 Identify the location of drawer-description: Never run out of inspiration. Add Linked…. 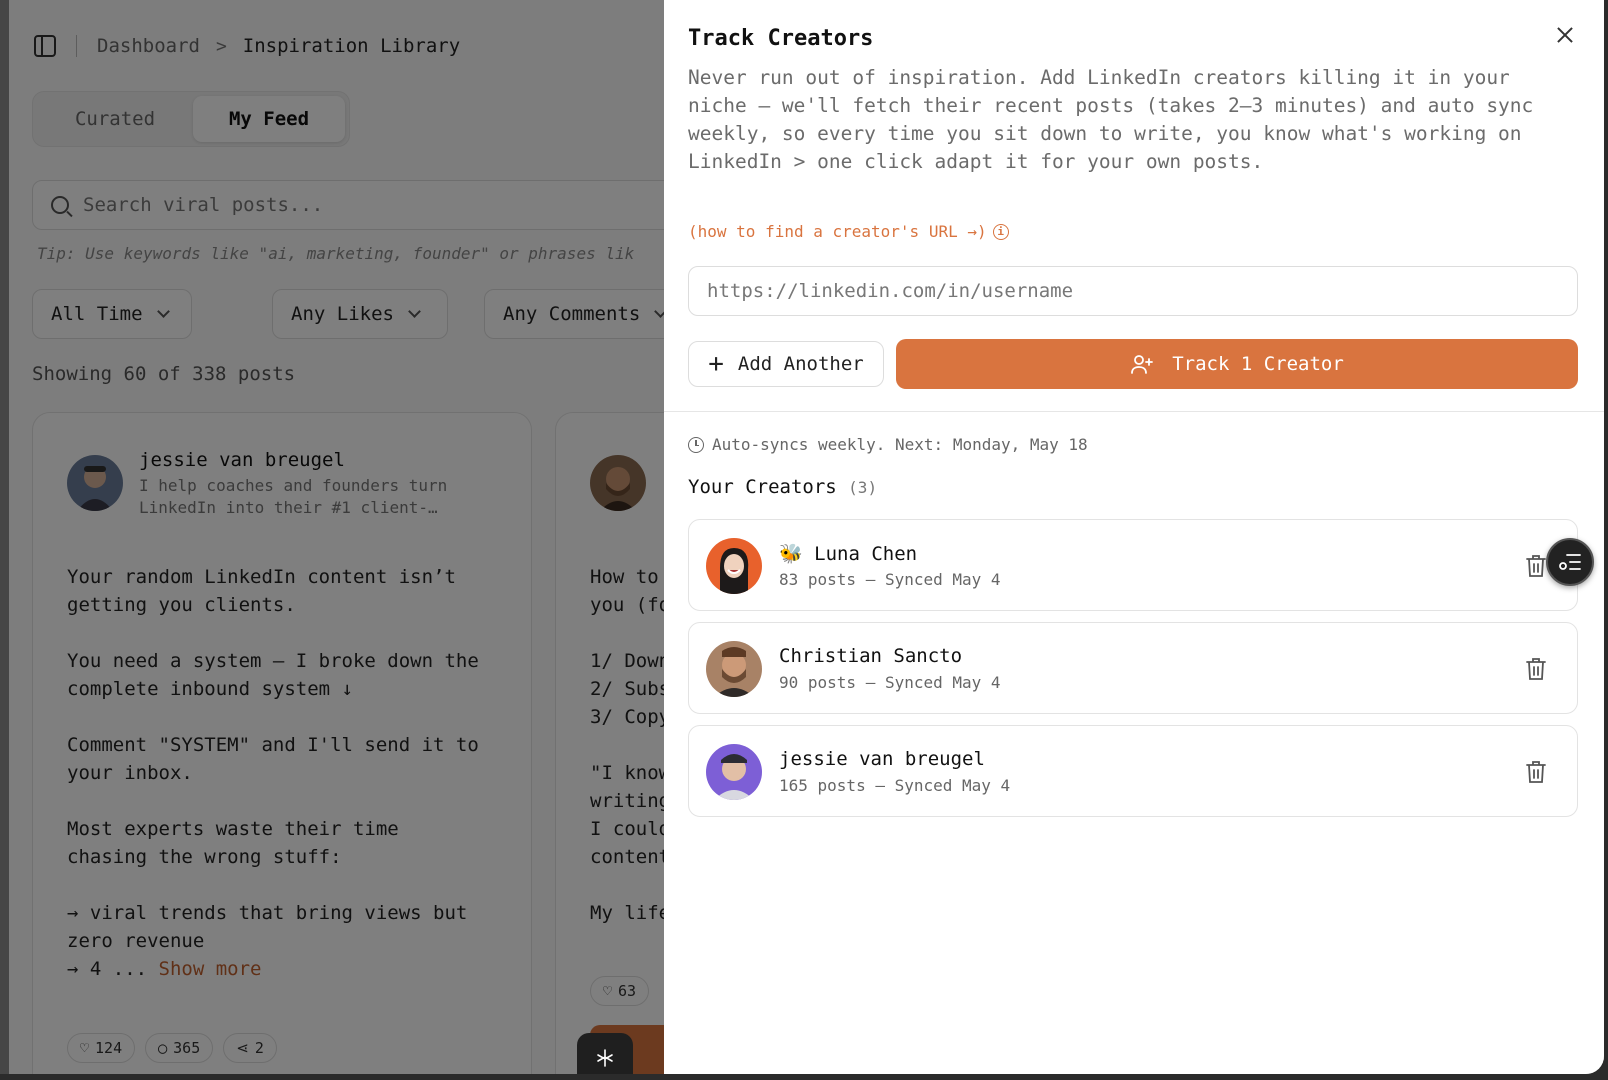
(1111, 119).